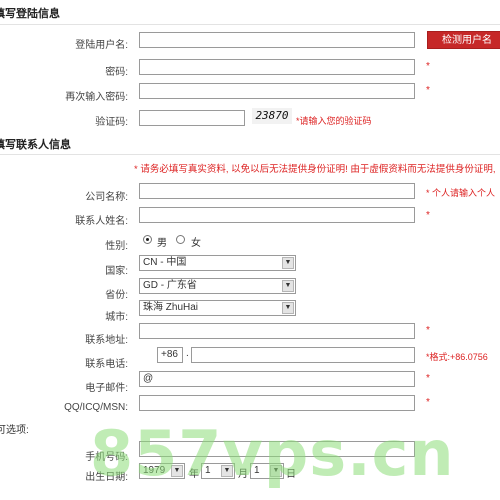 The width and height of the screenshot is (500, 500). I want to click on login-section-title: 填写登陆信息, so click(30, 14).